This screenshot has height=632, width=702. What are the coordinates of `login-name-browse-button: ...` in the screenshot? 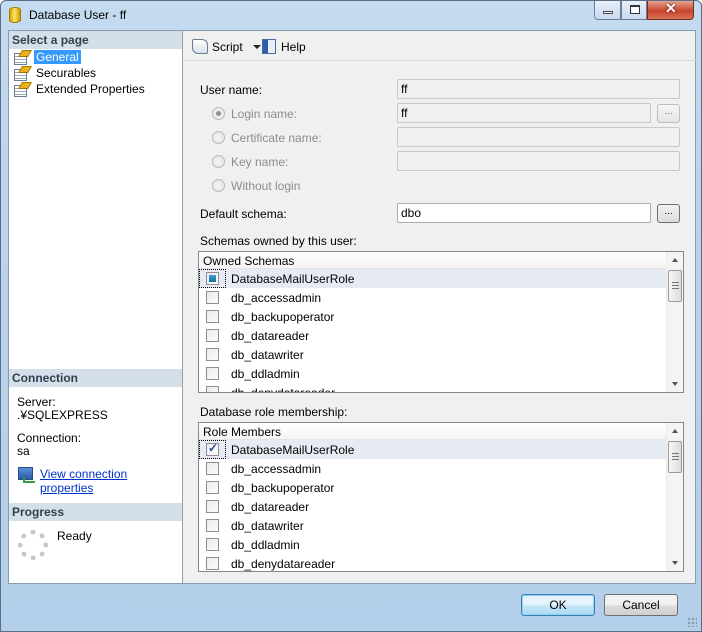 It's located at (668, 113).